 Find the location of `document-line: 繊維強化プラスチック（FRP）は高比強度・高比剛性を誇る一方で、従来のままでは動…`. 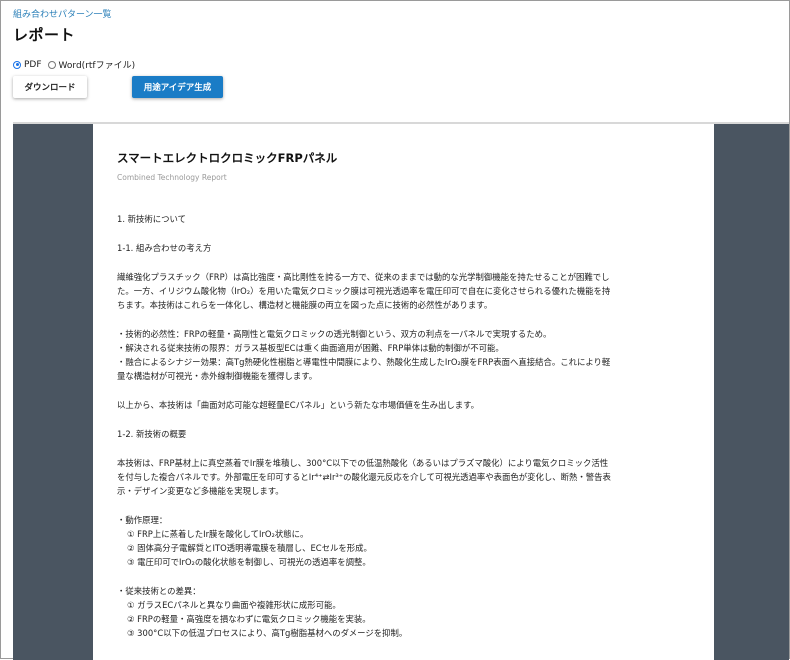

document-line: 繊維強化プラスチック（FRP）は高比強度・高比剛性を誇る一方で、従来のままでは動… is located at coordinates (363, 277).